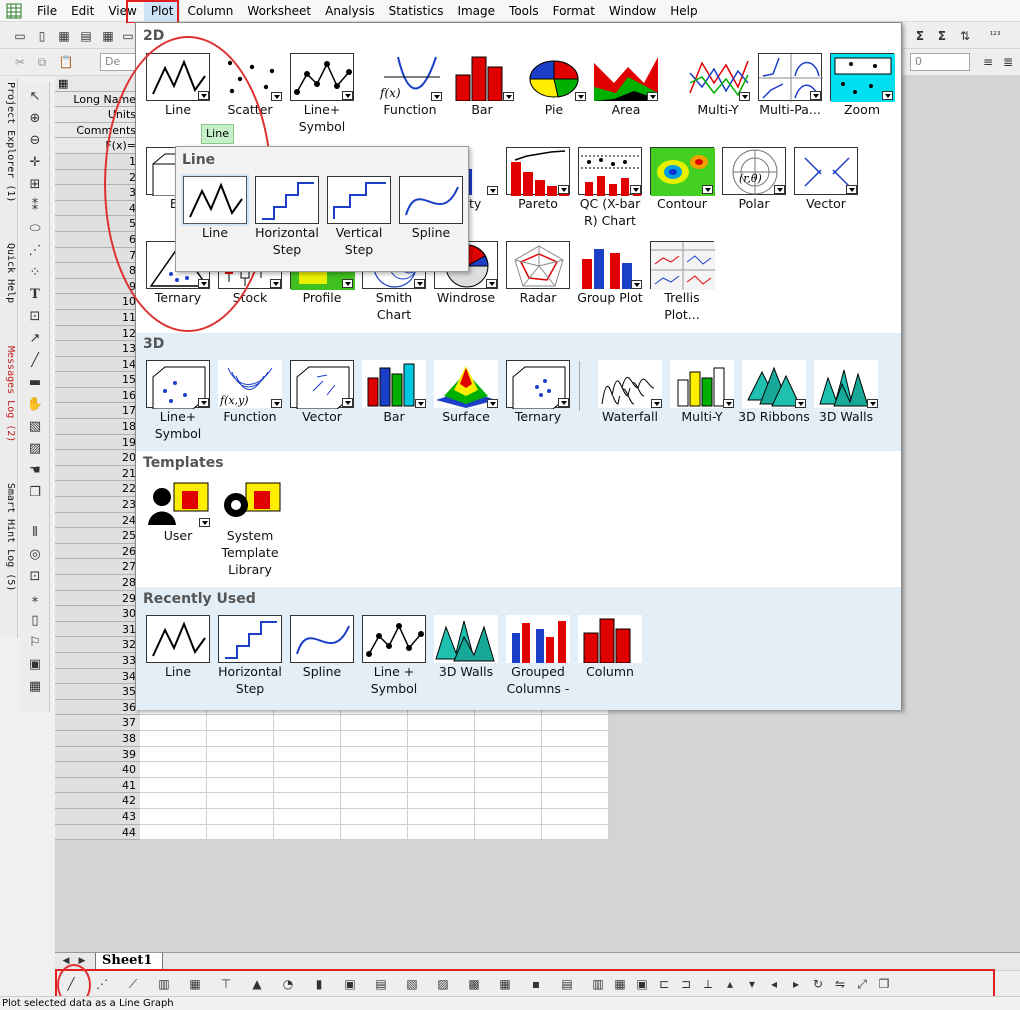 The width and height of the screenshot is (1020, 1010). Describe the element at coordinates (97, 832) in the screenshot. I see `row-number: 44` at that location.